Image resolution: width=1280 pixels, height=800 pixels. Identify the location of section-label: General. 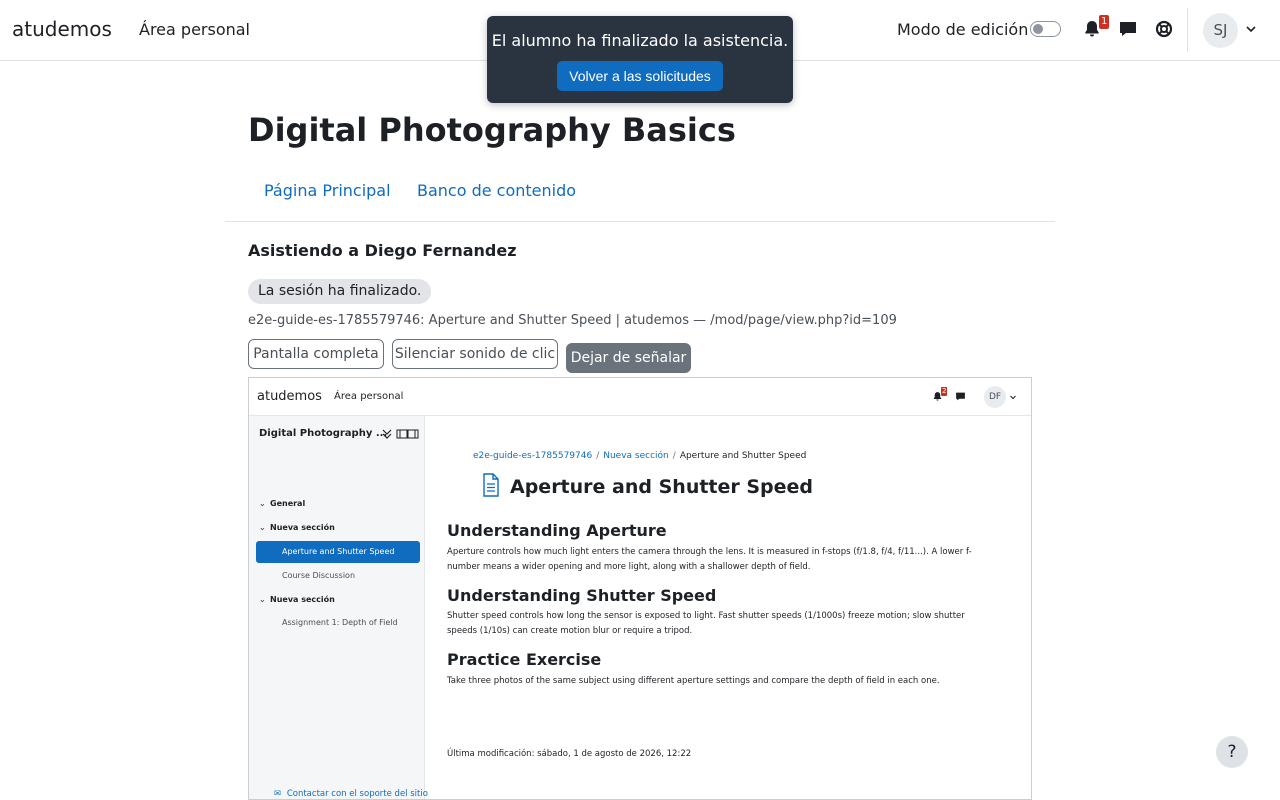
(288, 503).